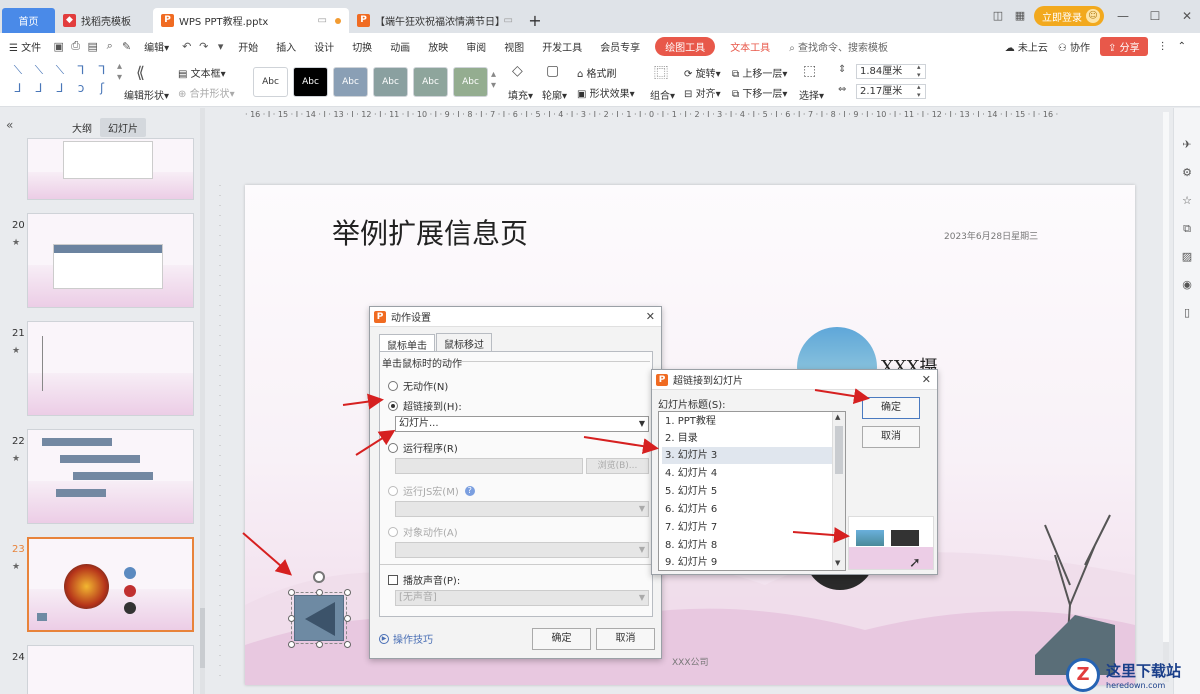  What do you see at coordinates (319, 577) in the screenshot?
I see `rotate-handle` at bounding box center [319, 577].